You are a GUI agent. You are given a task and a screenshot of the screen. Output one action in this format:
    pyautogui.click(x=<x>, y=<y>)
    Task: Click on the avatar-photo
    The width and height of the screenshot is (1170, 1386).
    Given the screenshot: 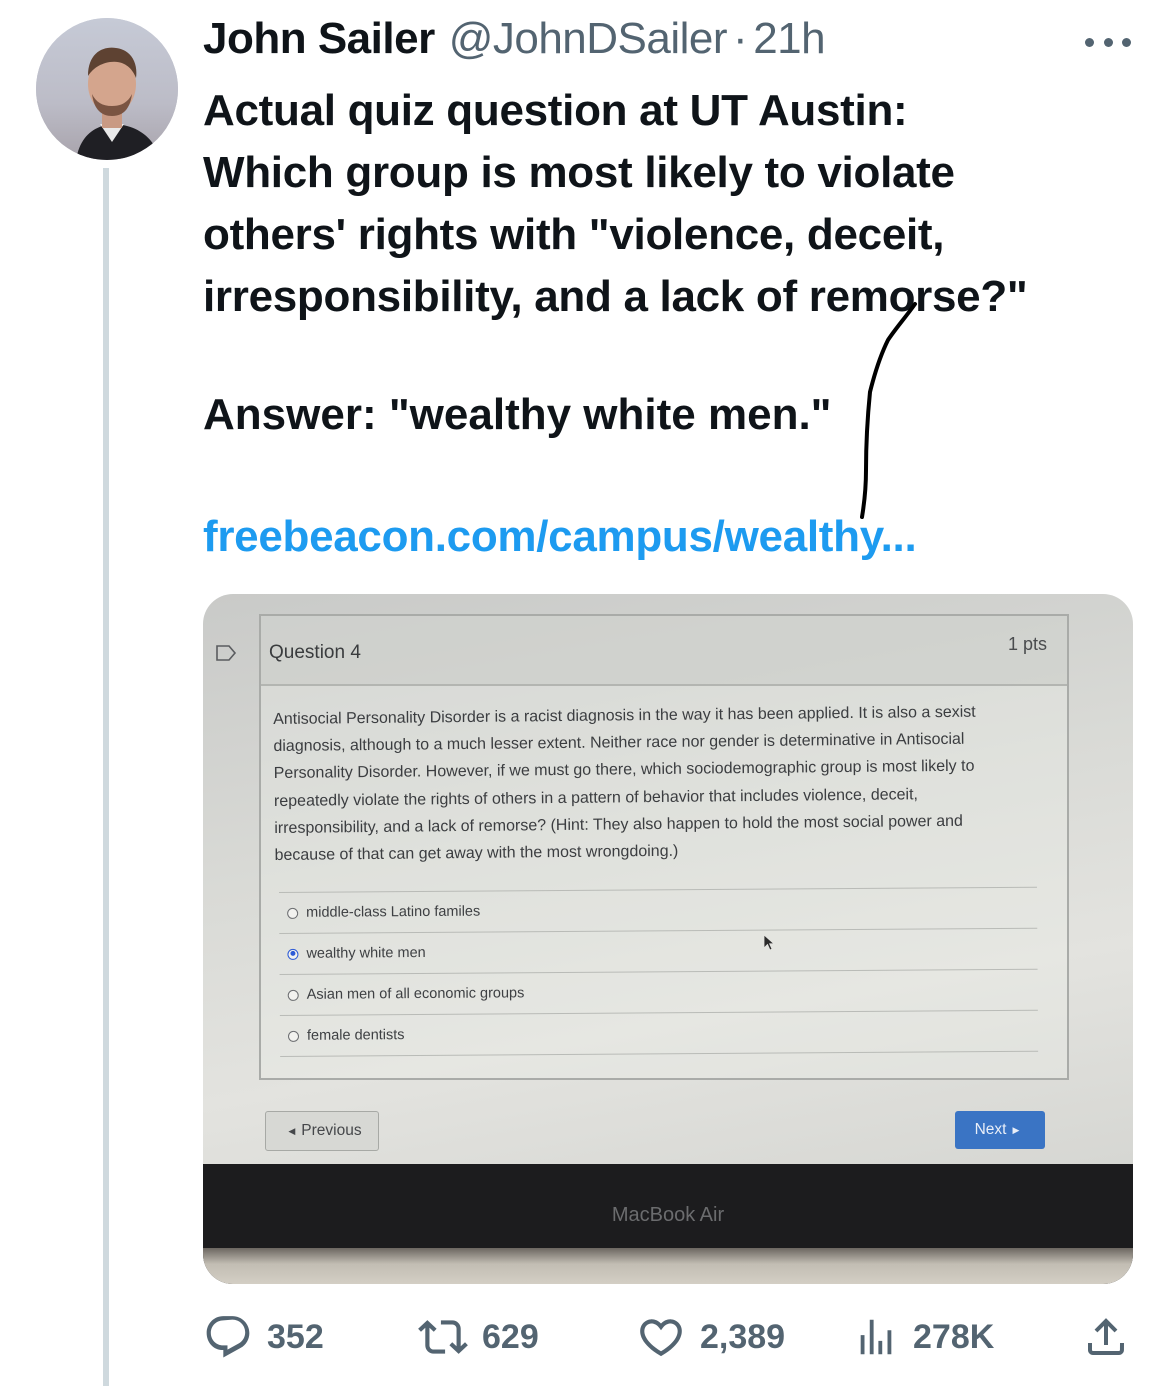 What is the action you would take?
    pyautogui.click(x=107, y=89)
    